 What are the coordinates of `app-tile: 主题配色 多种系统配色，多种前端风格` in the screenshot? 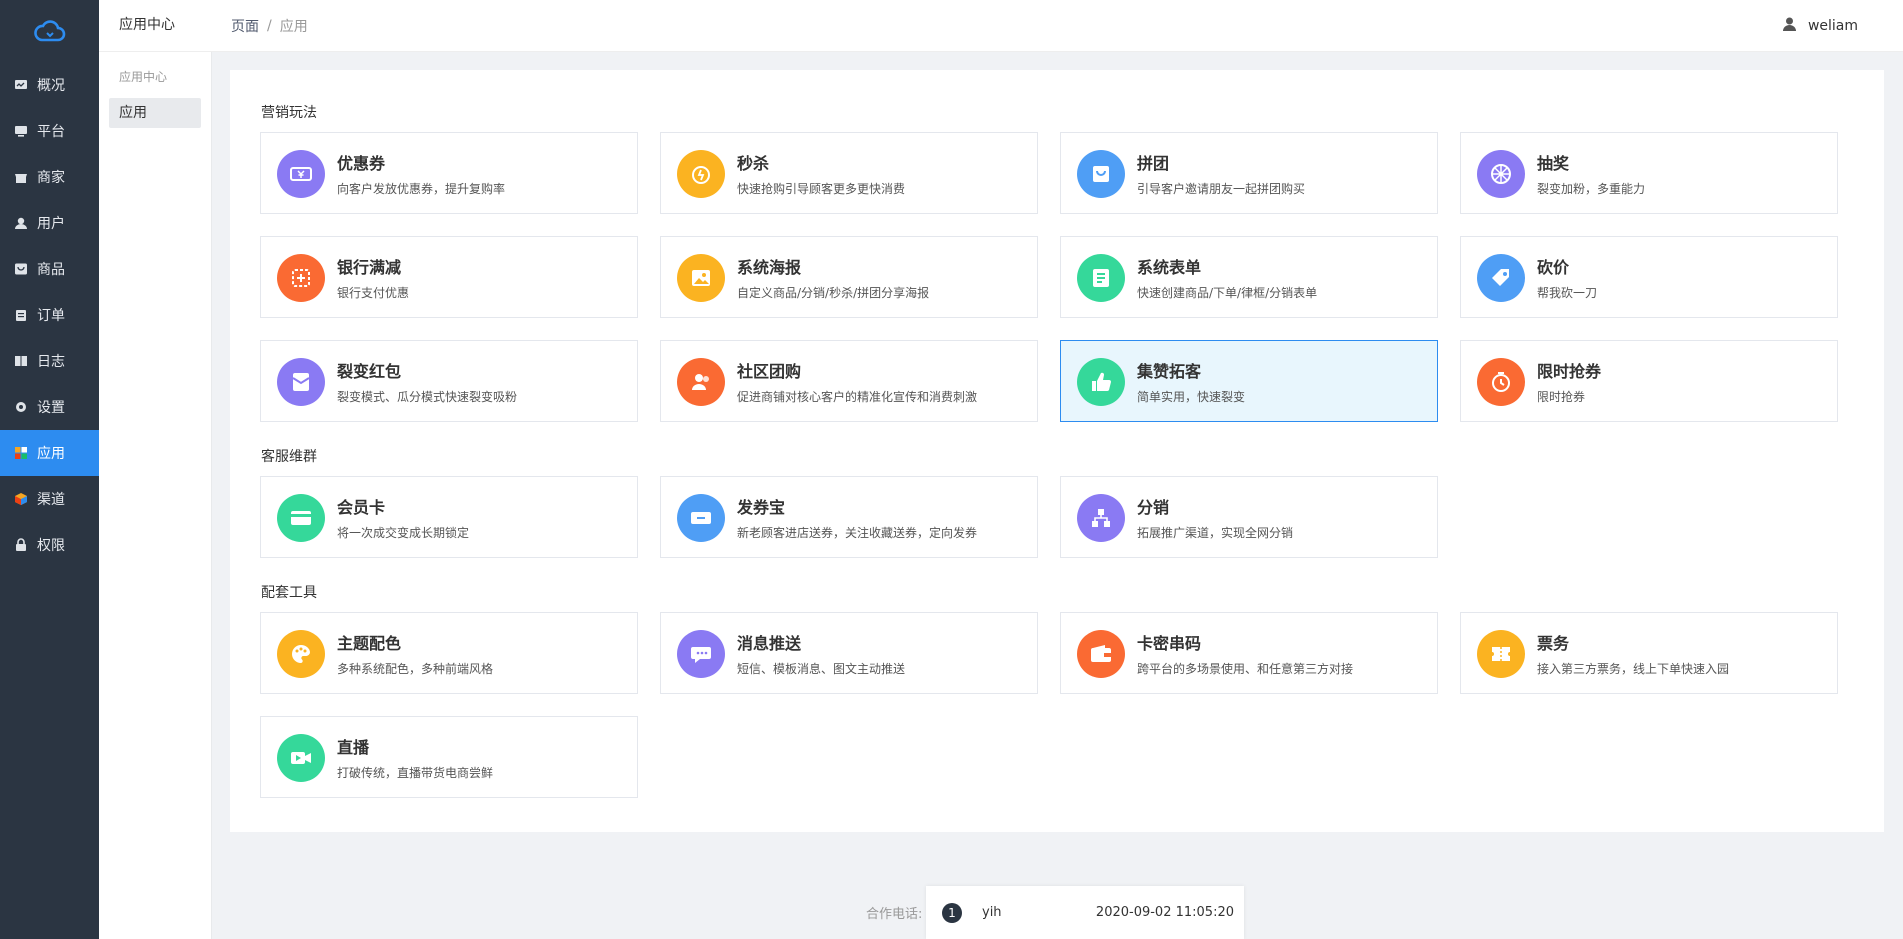 It's located at (449, 653).